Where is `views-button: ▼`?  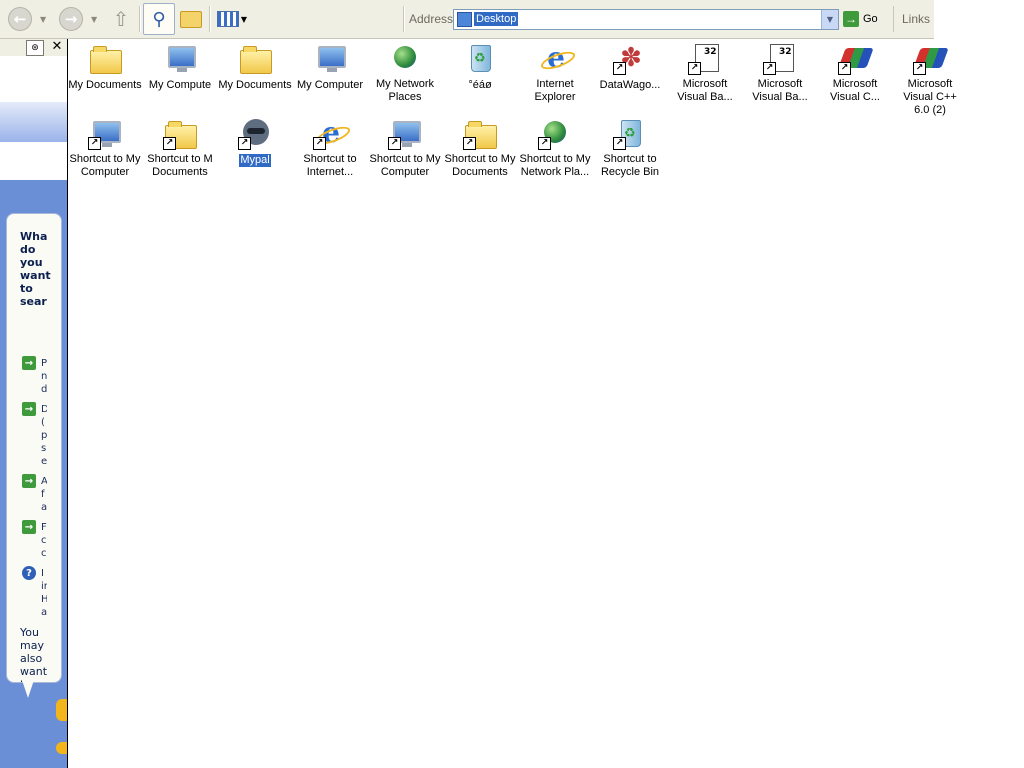 views-button: ▼ is located at coordinates (232, 19).